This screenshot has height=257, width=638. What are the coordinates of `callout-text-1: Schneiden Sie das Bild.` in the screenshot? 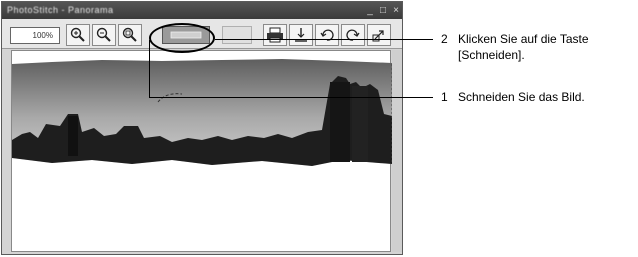 It's located at (521, 97).